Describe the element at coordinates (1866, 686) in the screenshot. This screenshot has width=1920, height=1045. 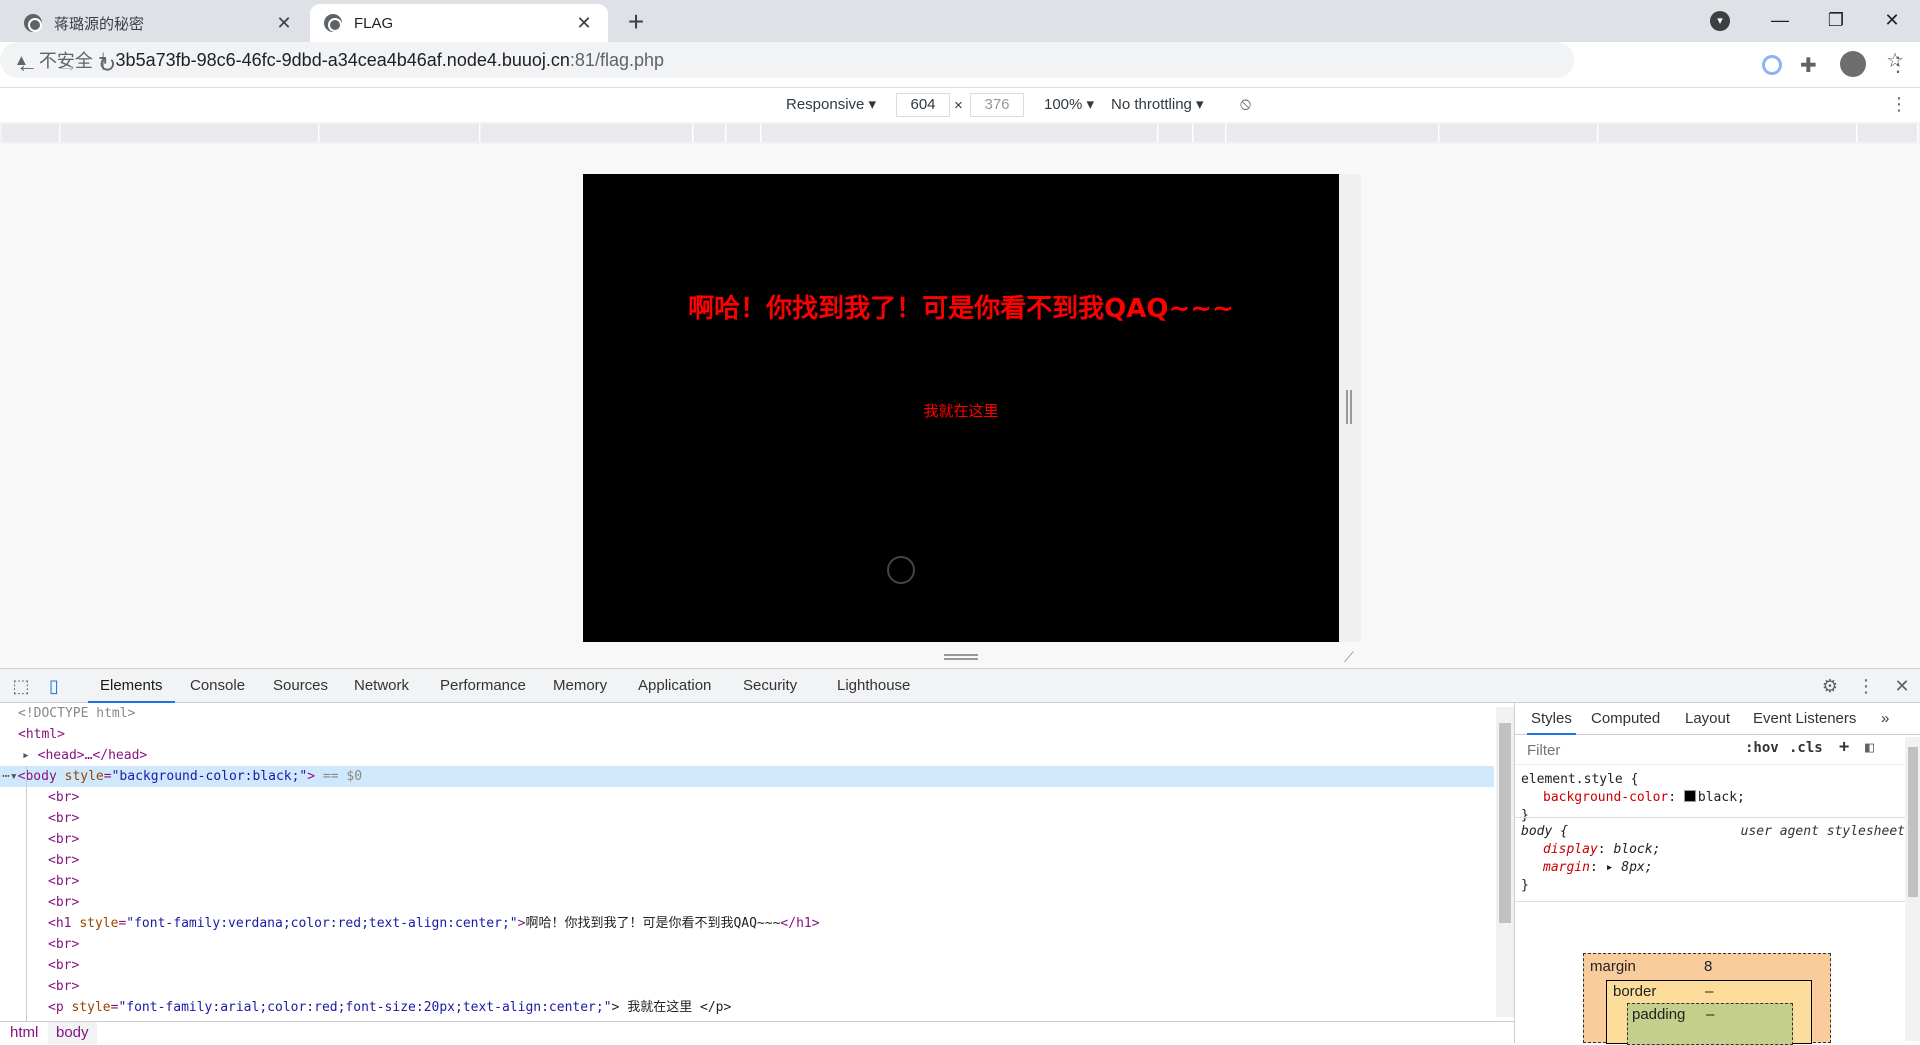
I see `devtools-menu-icon: ⋮` at that location.